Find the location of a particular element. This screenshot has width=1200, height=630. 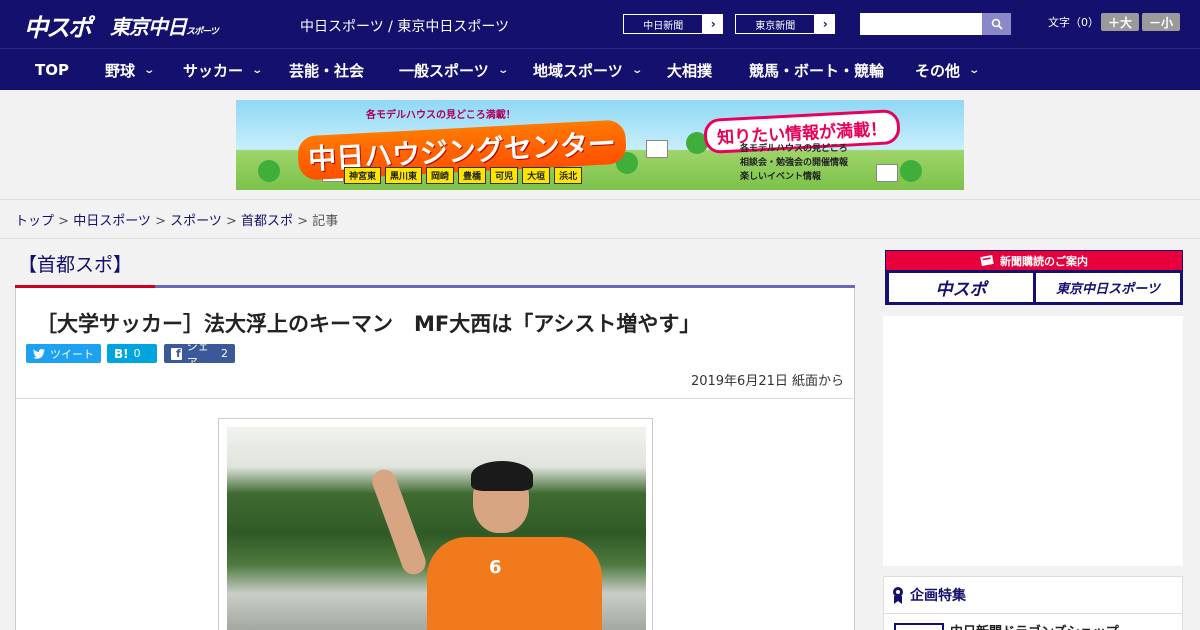

banner-town: 黒川東 is located at coordinates (404, 175).